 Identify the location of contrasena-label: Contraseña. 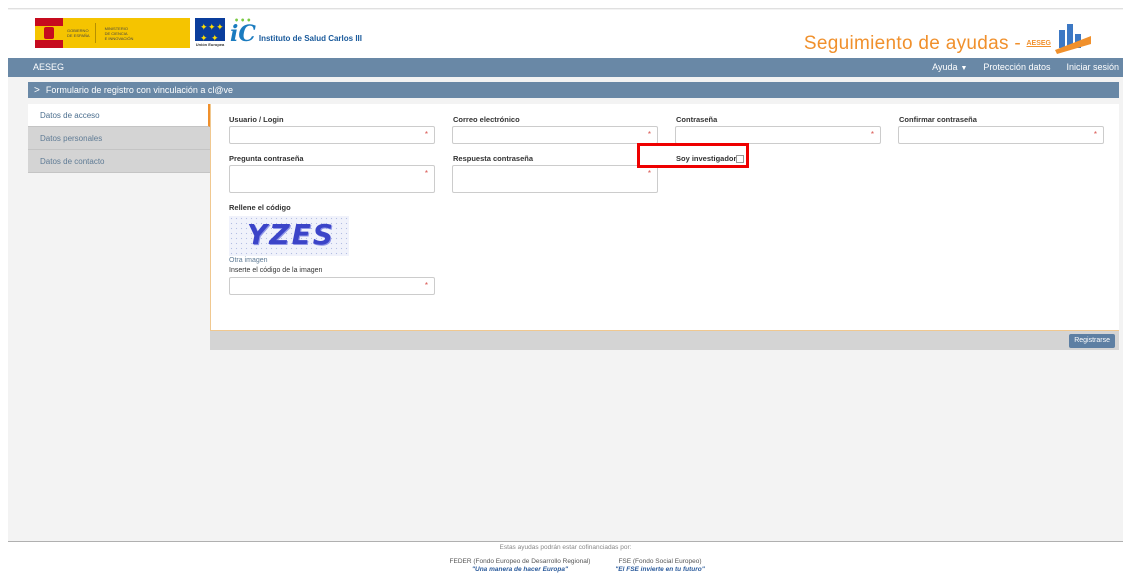
(697, 119).